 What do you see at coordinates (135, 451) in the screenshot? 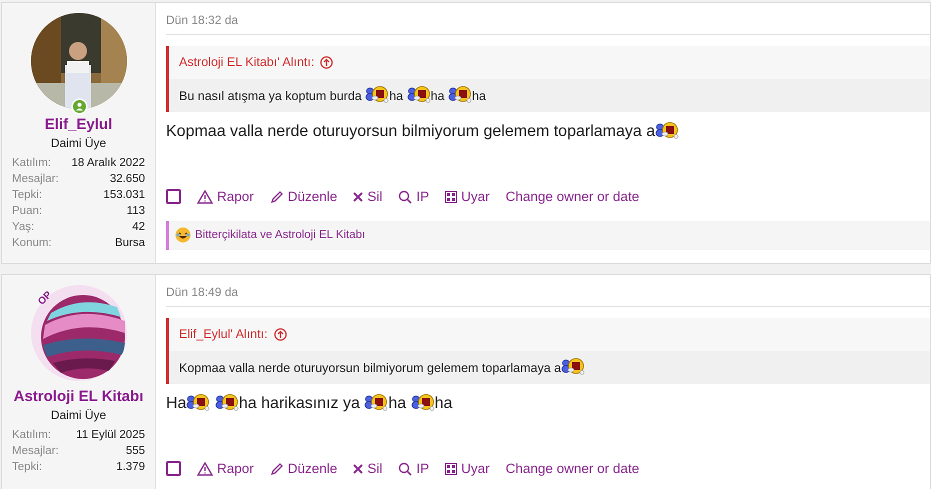
I see `stat-value: 555` at bounding box center [135, 451].